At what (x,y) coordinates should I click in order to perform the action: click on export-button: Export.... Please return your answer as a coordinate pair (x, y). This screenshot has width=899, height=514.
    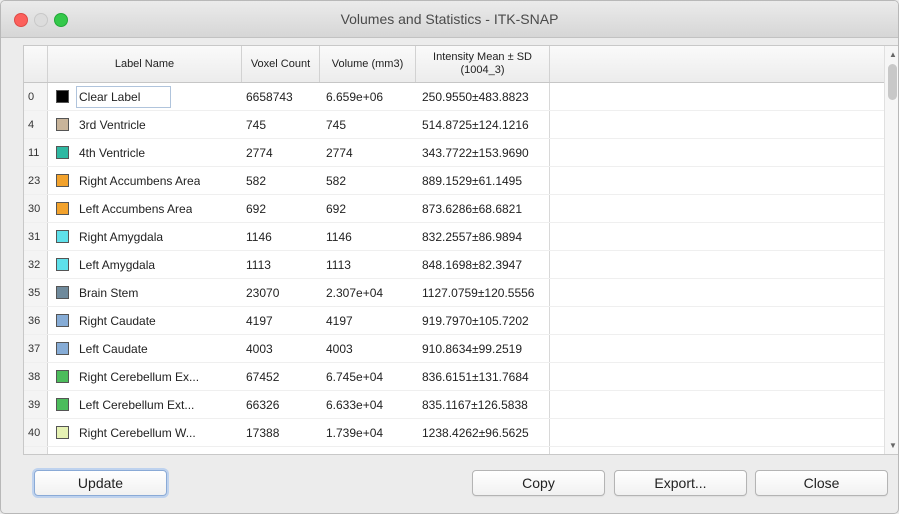
    Looking at the image, I should click on (680, 483).